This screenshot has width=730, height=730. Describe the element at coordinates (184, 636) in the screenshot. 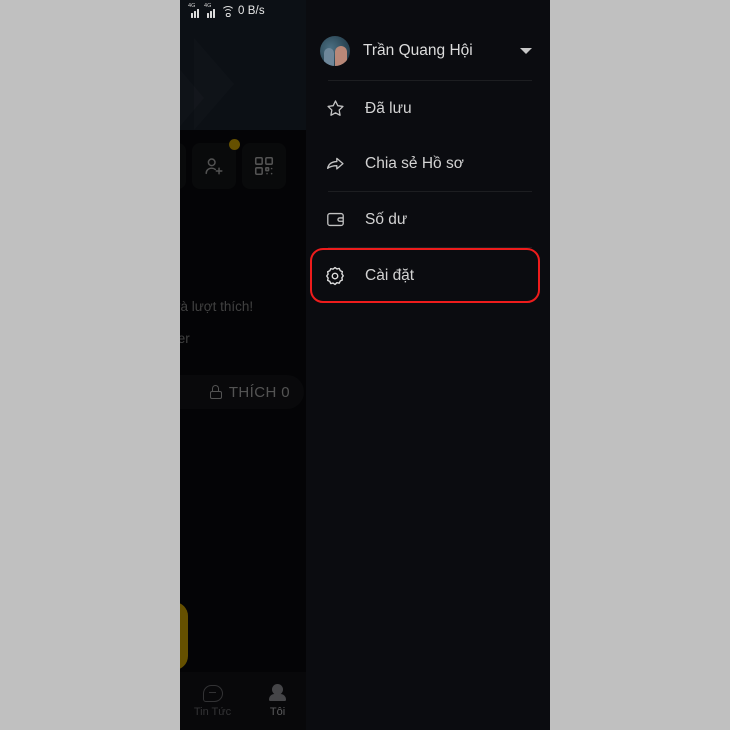

I see `compose-button` at that location.